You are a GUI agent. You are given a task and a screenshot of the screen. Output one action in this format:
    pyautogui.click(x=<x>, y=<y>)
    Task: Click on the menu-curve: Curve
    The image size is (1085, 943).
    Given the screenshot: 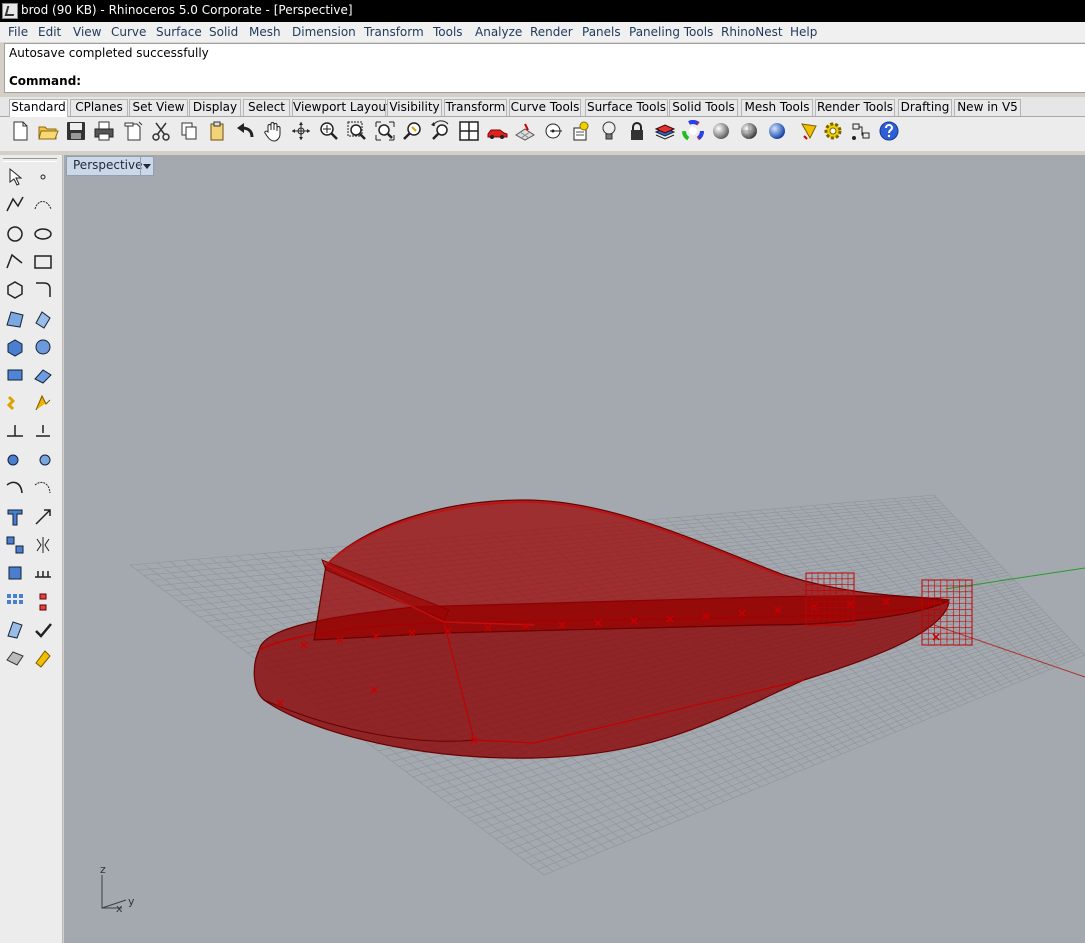 What is the action you would take?
    pyautogui.click(x=128, y=32)
    